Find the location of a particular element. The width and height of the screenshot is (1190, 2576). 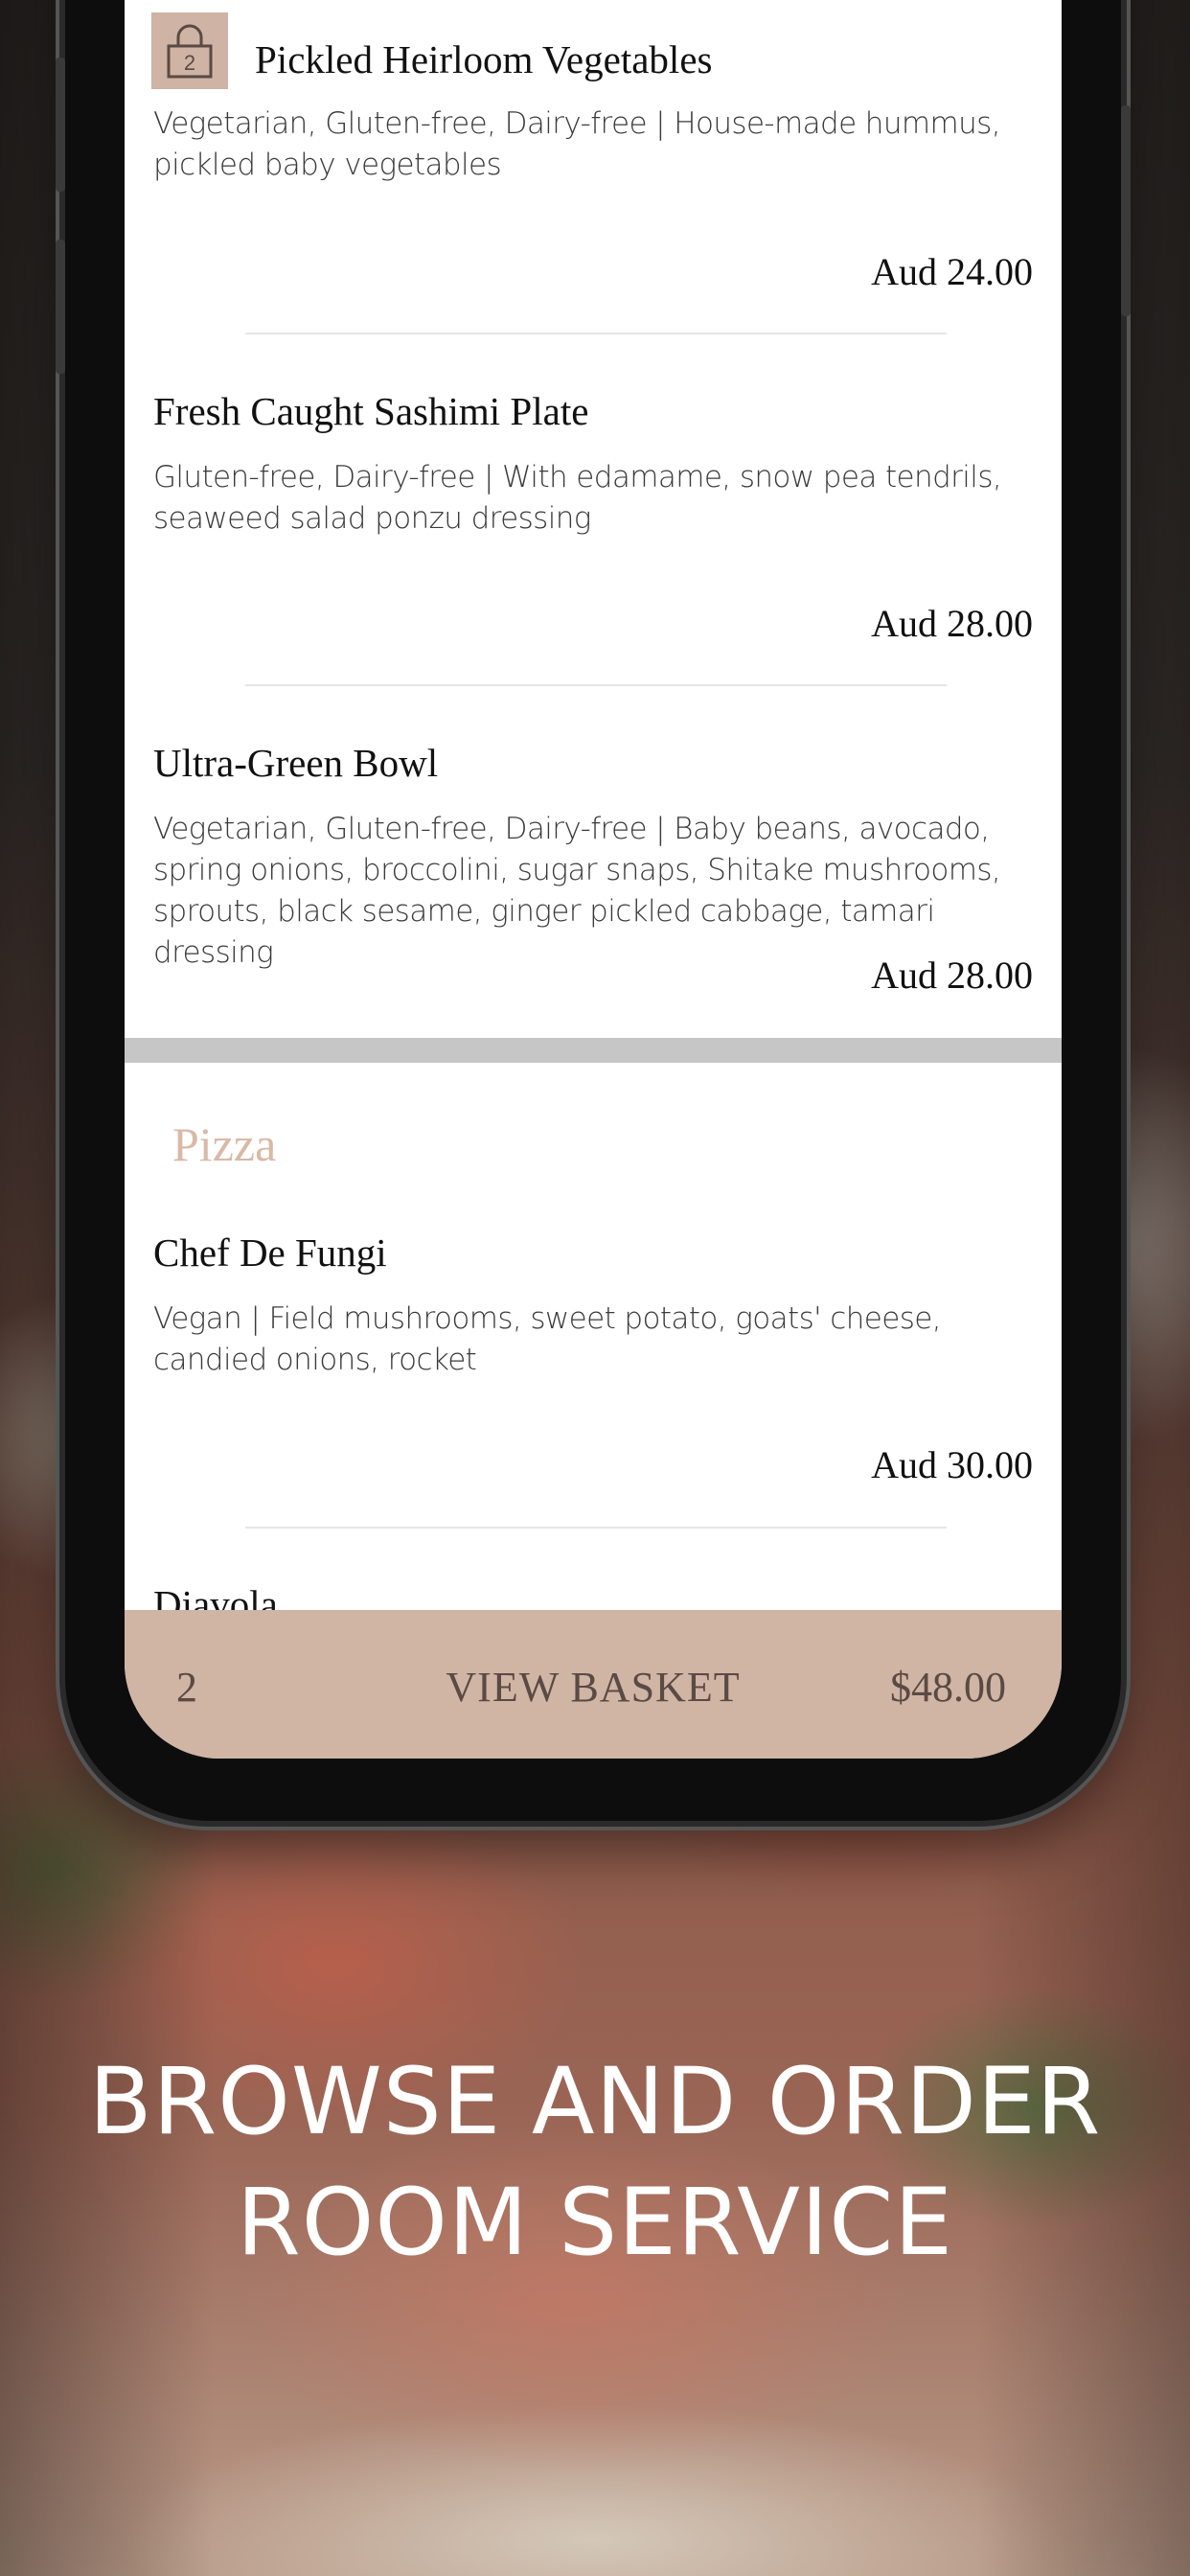

badge-count: 2 is located at coordinates (190, 63).